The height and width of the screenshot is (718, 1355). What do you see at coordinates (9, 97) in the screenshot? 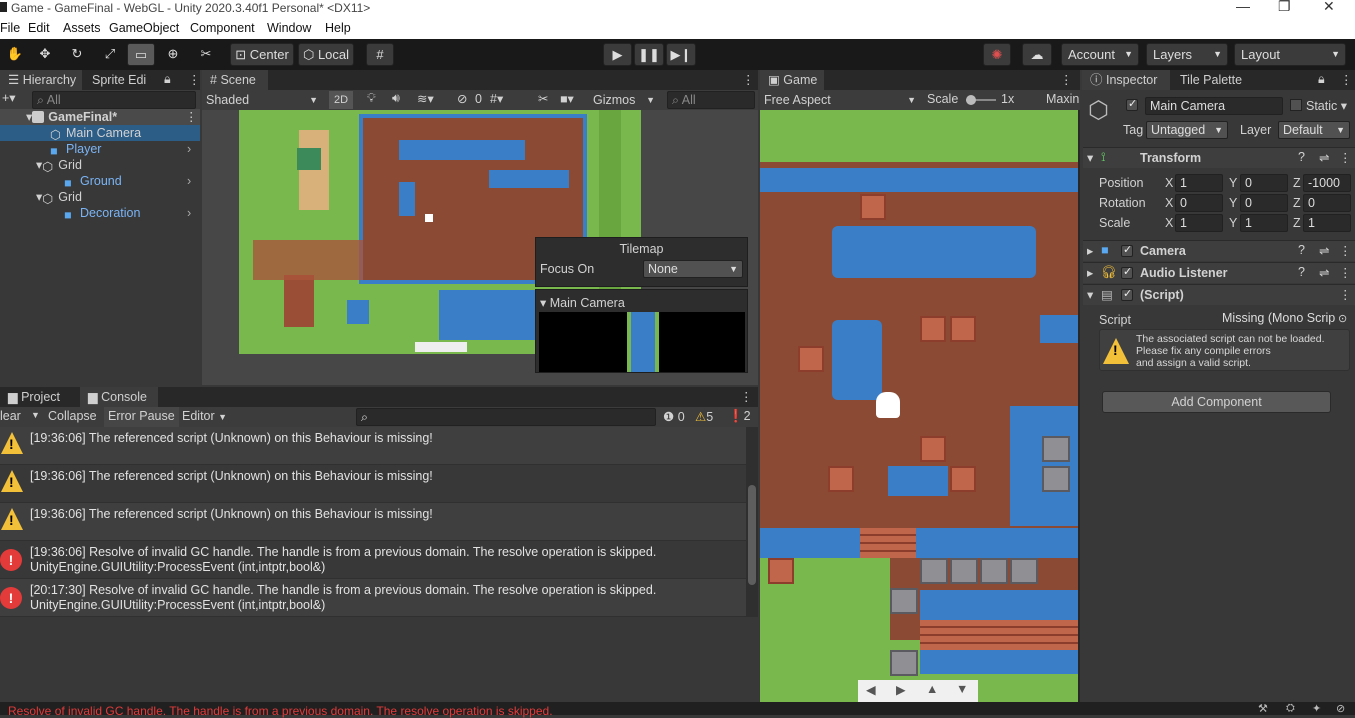
I see `add-icon: +▾` at bounding box center [9, 97].